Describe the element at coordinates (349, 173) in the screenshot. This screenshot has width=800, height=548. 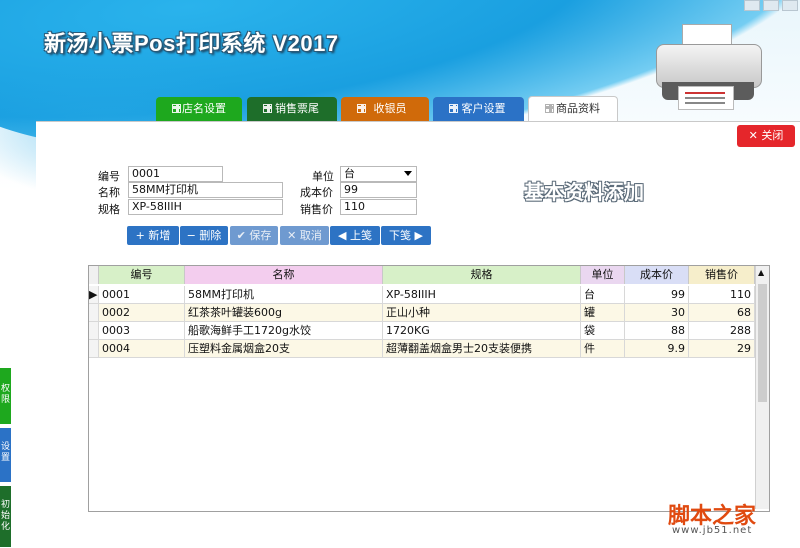
I see `unit-select-value: 台` at that location.